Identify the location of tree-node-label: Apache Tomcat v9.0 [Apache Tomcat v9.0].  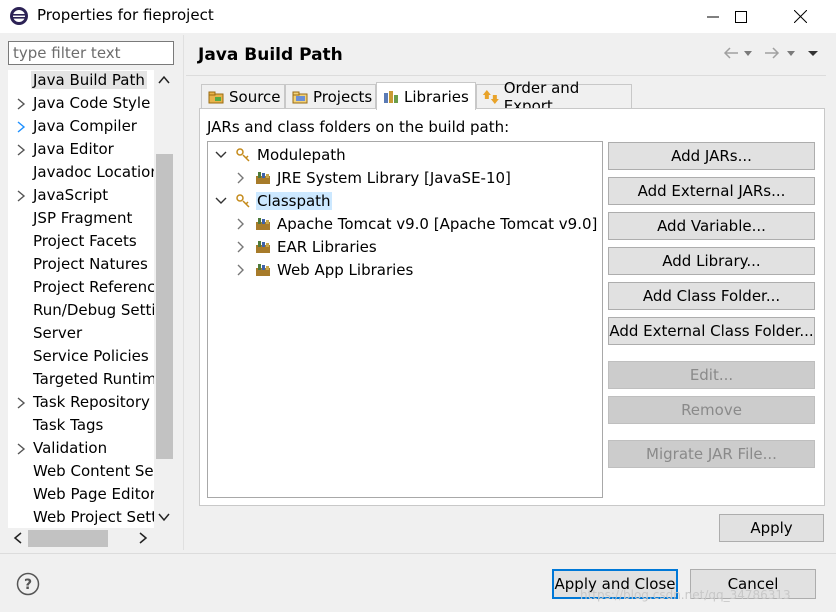
(437, 224).